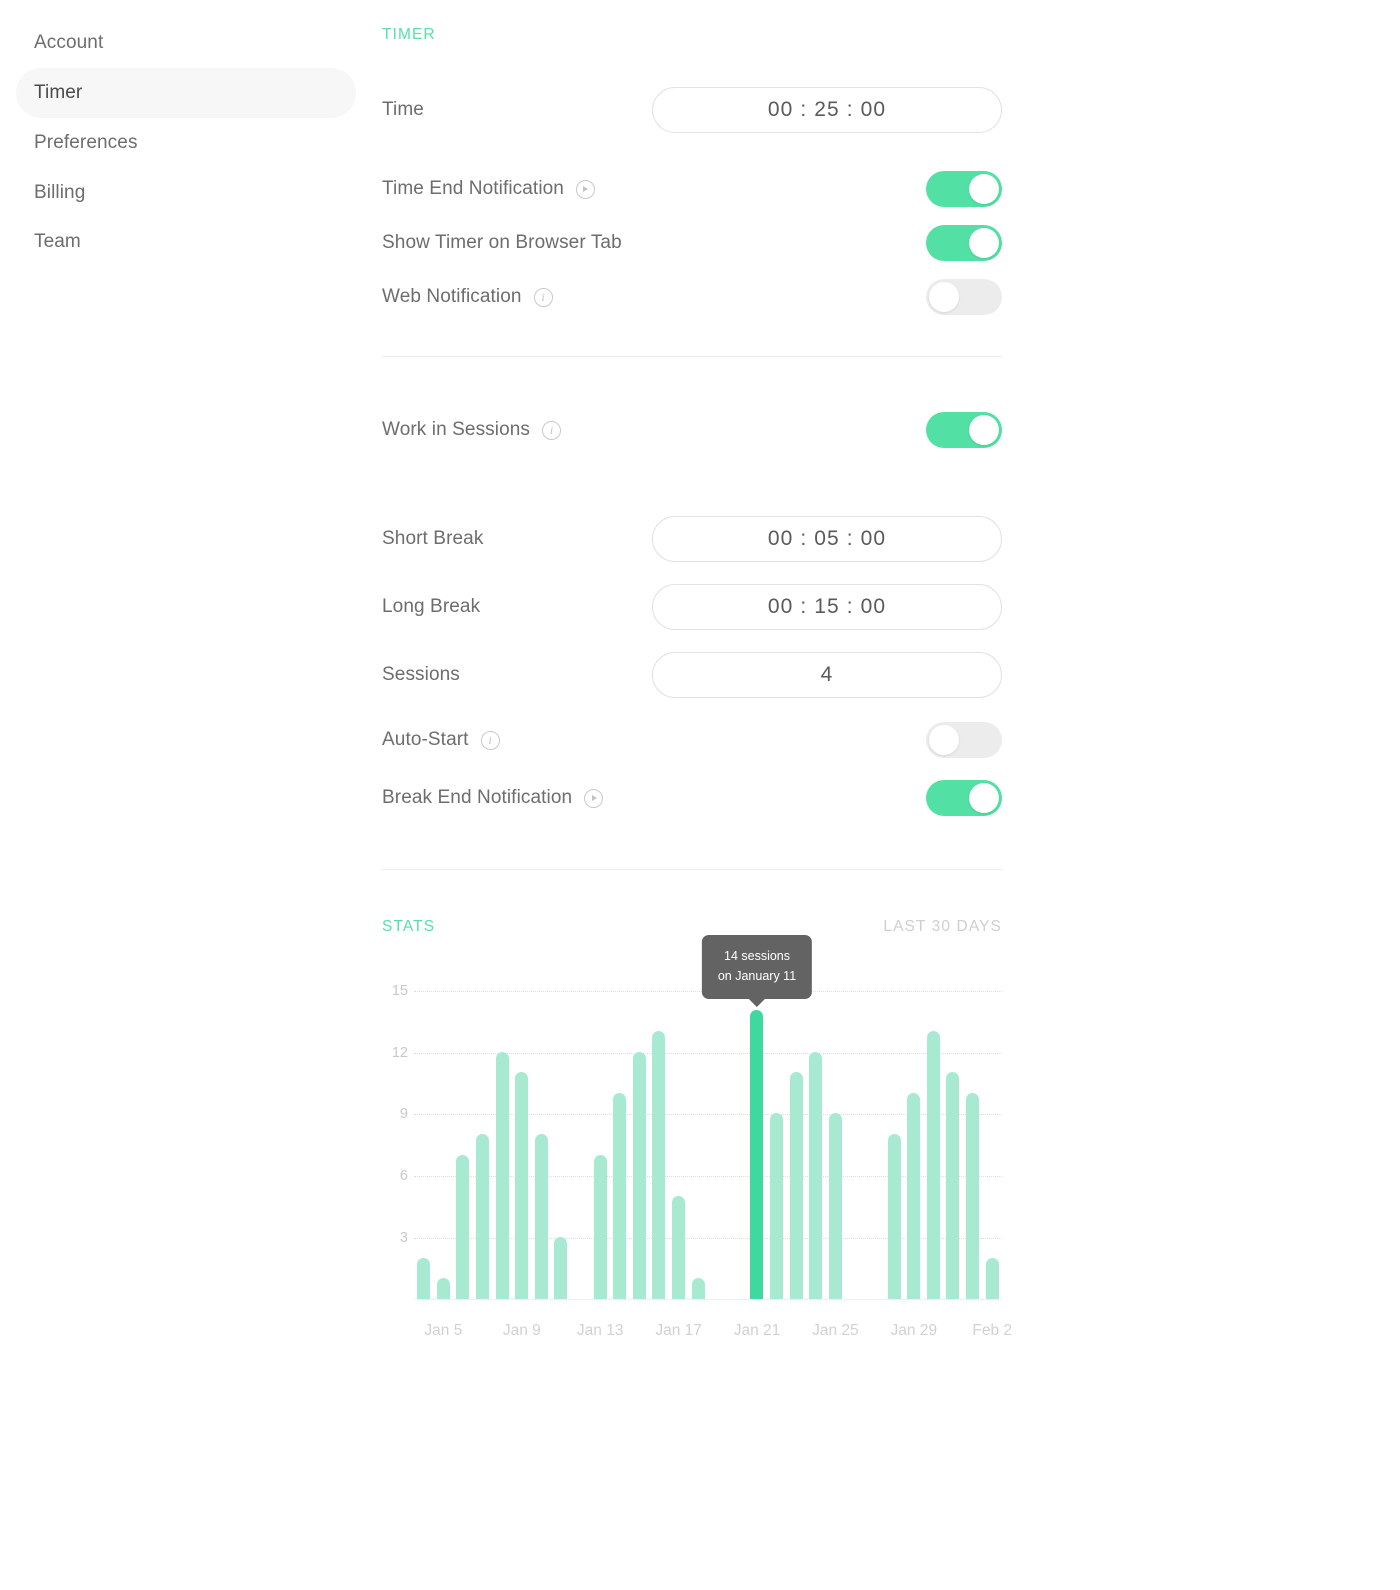 The height and width of the screenshot is (1590, 1400). What do you see at coordinates (186, 193) in the screenshot?
I see `sidebar-item-billing: Billing` at bounding box center [186, 193].